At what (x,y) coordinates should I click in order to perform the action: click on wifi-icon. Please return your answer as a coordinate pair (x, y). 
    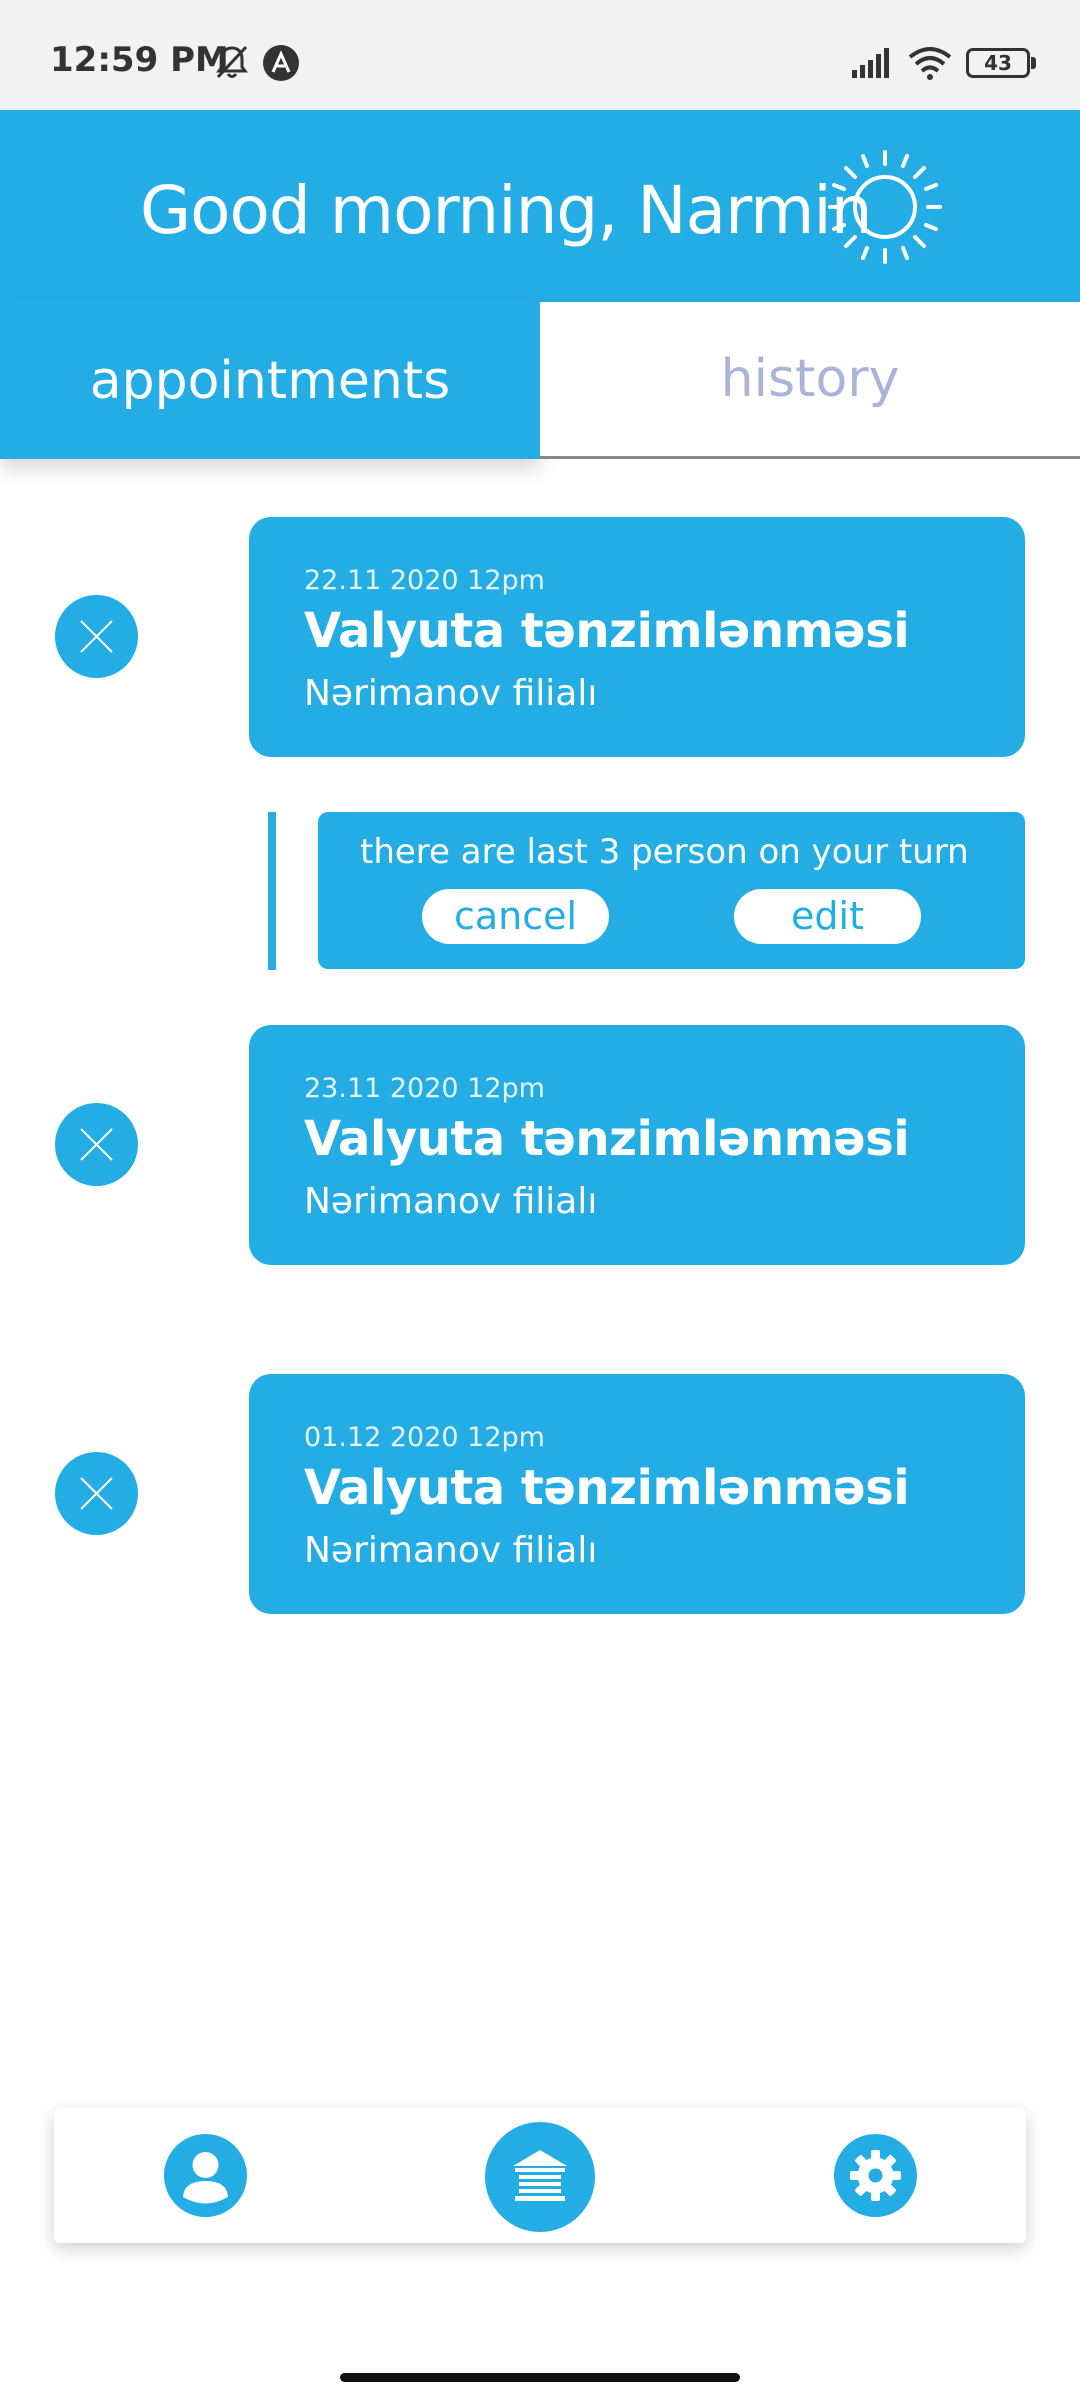
    Looking at the image, I should click on (930, 63).